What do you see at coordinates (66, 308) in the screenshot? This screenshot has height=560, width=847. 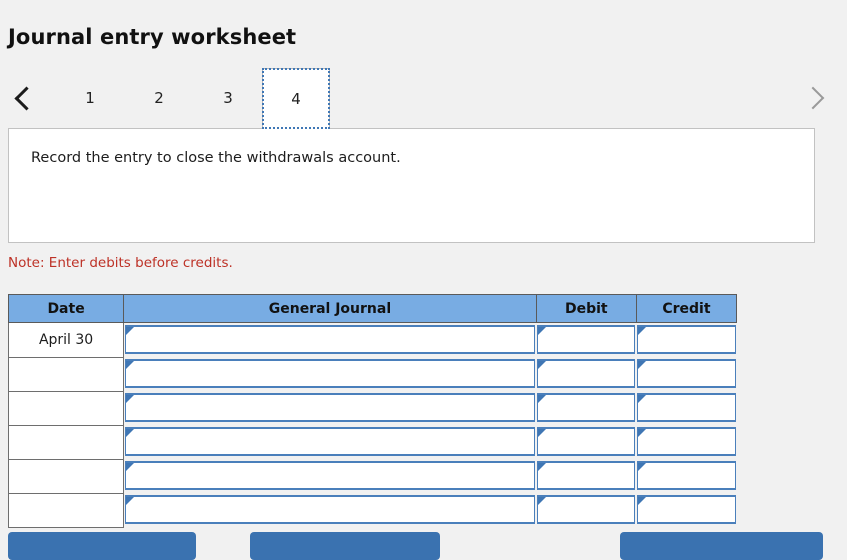 I see `column-header-date: Date` at bounding box center [66, 308].